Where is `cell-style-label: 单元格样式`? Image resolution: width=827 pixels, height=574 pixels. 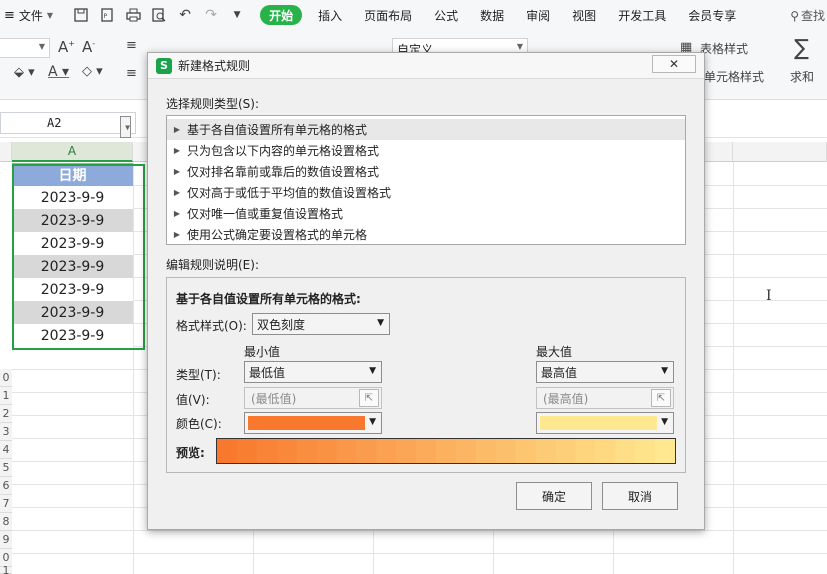
cell-style-label: 单元格样式 is located at coordinates (734, 76).